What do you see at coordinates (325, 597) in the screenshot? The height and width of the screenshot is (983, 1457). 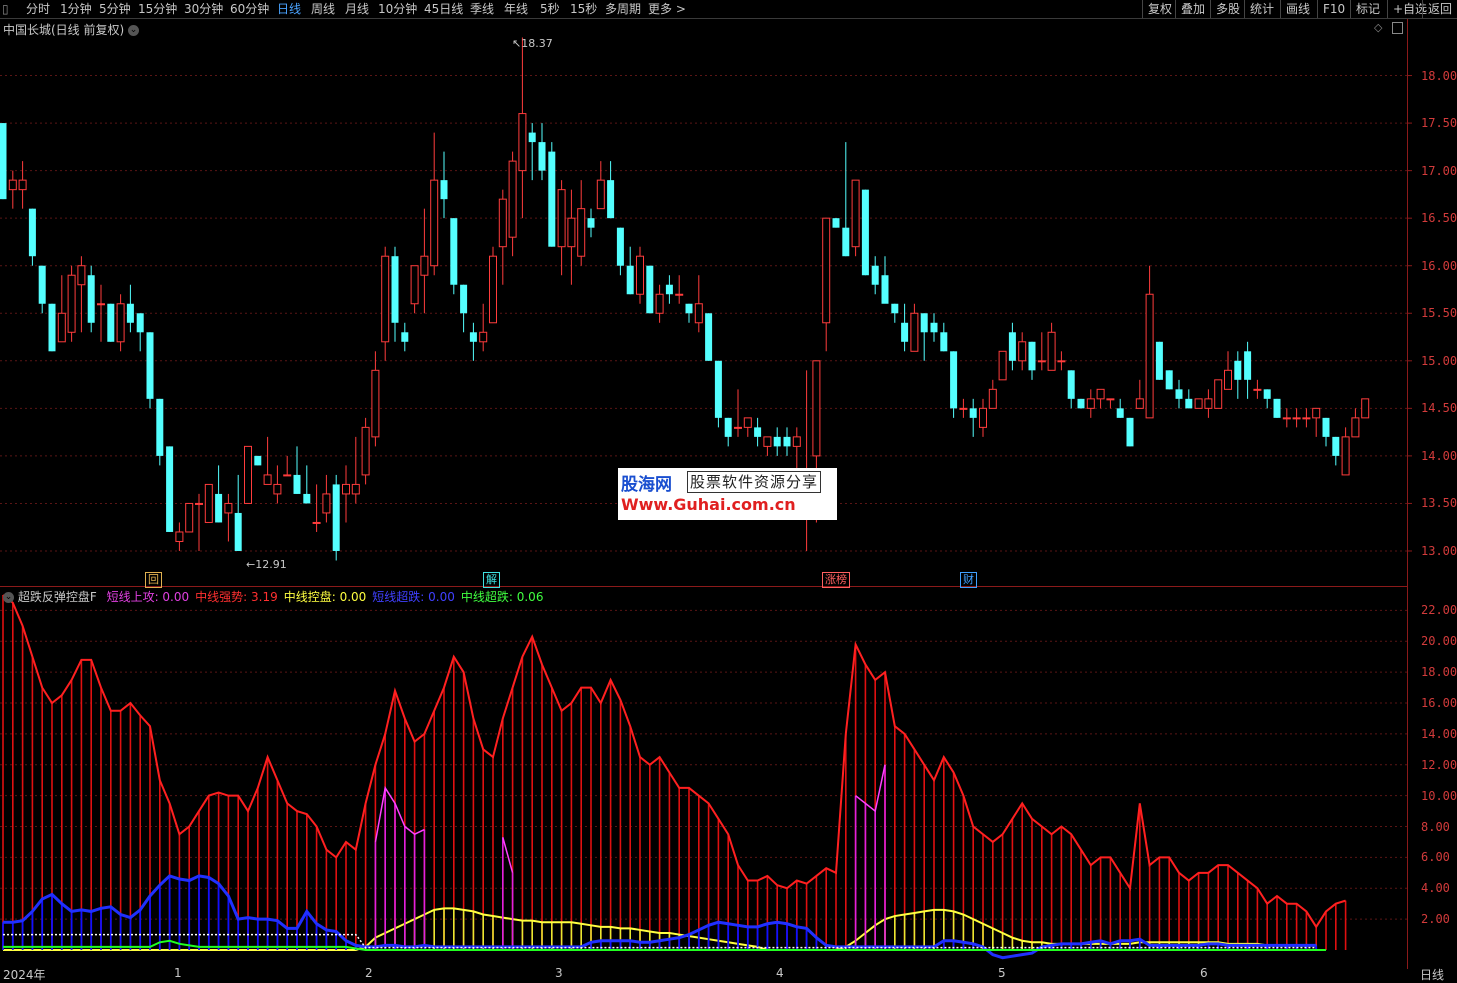 I see `readout-2: 中线控盘: 0.00` at bounding box center [325, 597].